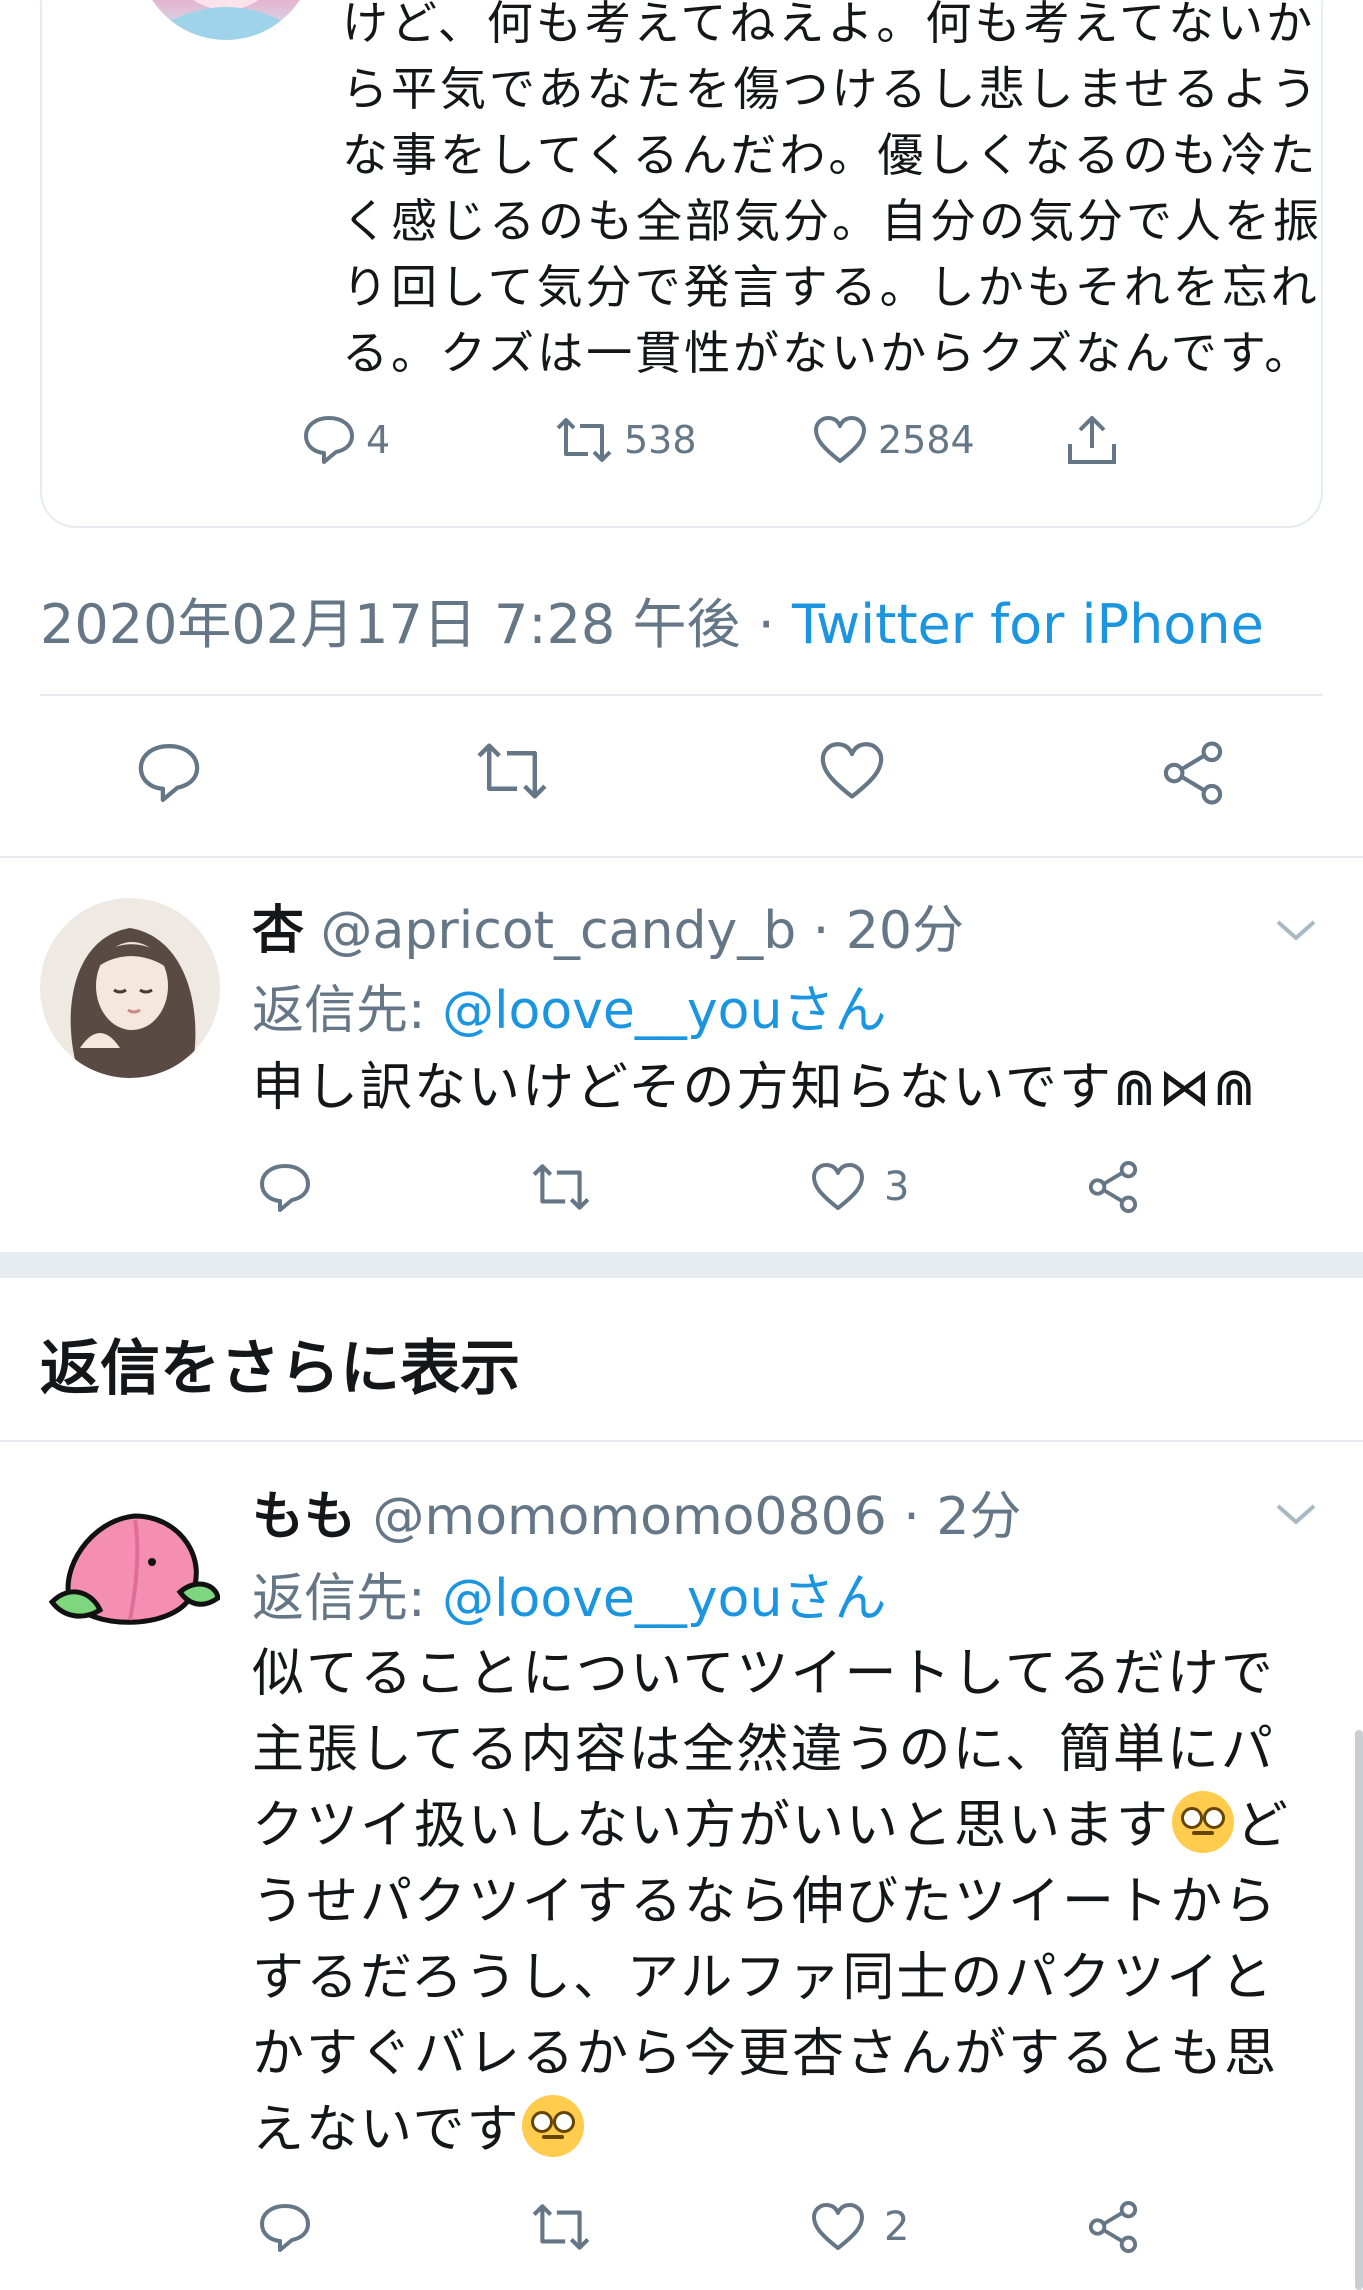 This screenshot has width=1363, height=2290. Describe the element at coordinates (765, 1902) in the screenshot. I see `reply-text-line: うせパクツイするなら伸びたツイートから` at that location.